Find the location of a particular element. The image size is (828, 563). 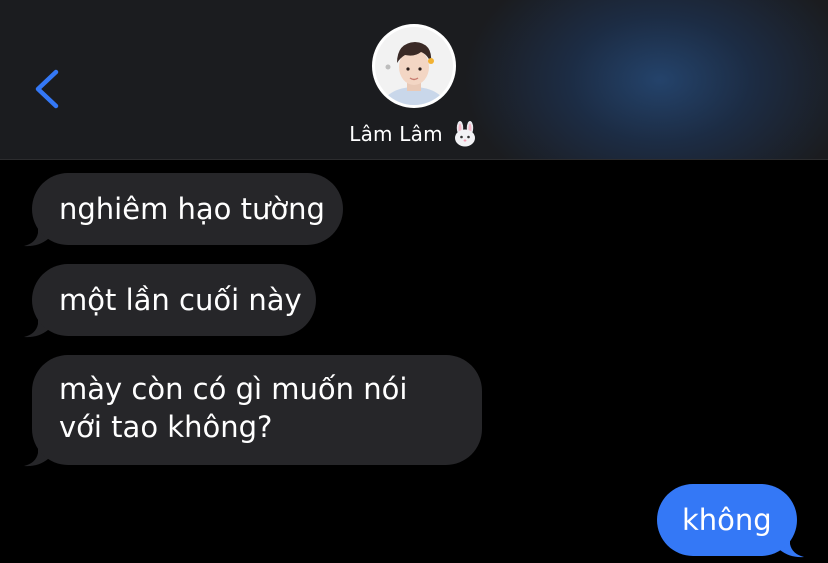

message-bubble-incoming: nghiêm hạo tường is located at coordinates (187, 209).